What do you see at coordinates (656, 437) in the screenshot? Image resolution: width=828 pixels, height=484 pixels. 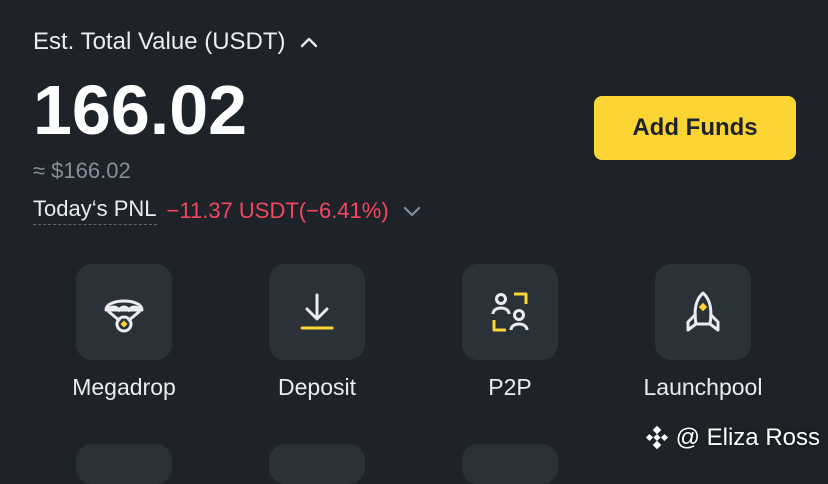 I see `binance-logo-icon` at bounding box center [656, 437].